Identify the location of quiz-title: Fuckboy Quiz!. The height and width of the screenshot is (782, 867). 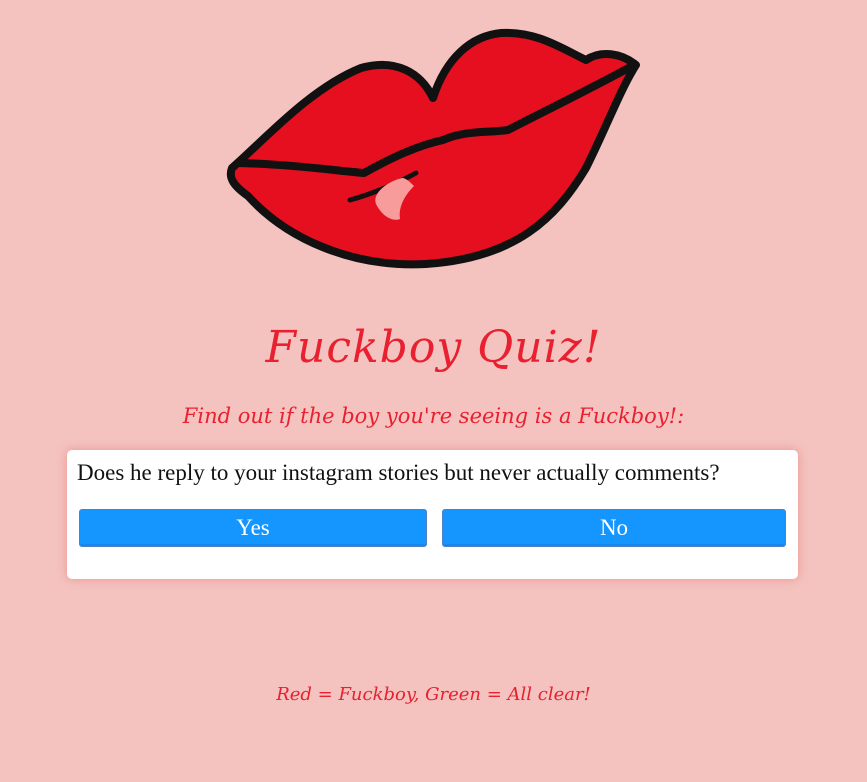
(433, 347).